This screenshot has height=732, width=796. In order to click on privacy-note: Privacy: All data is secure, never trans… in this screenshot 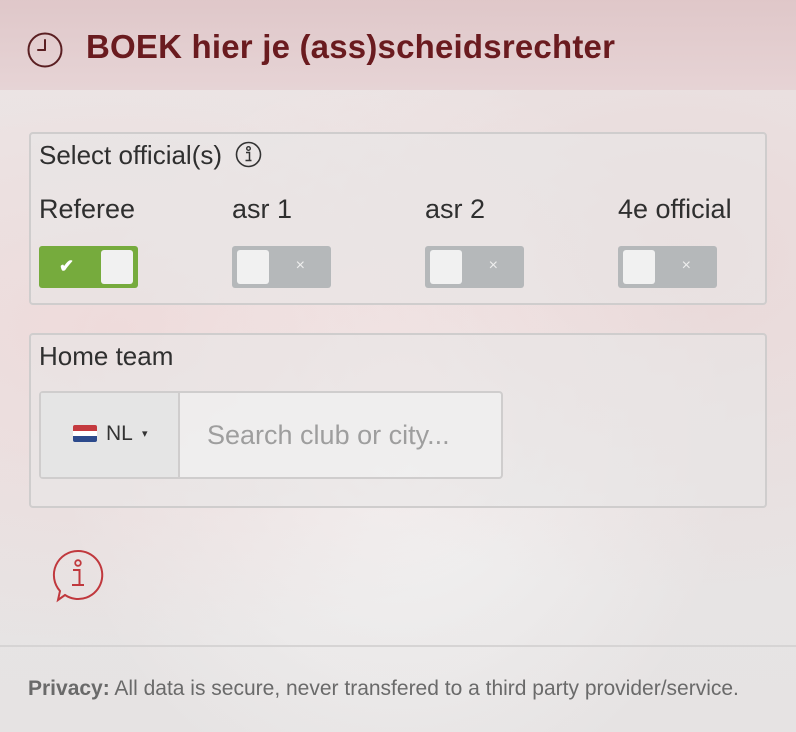, I will do `click(383, 689)`.